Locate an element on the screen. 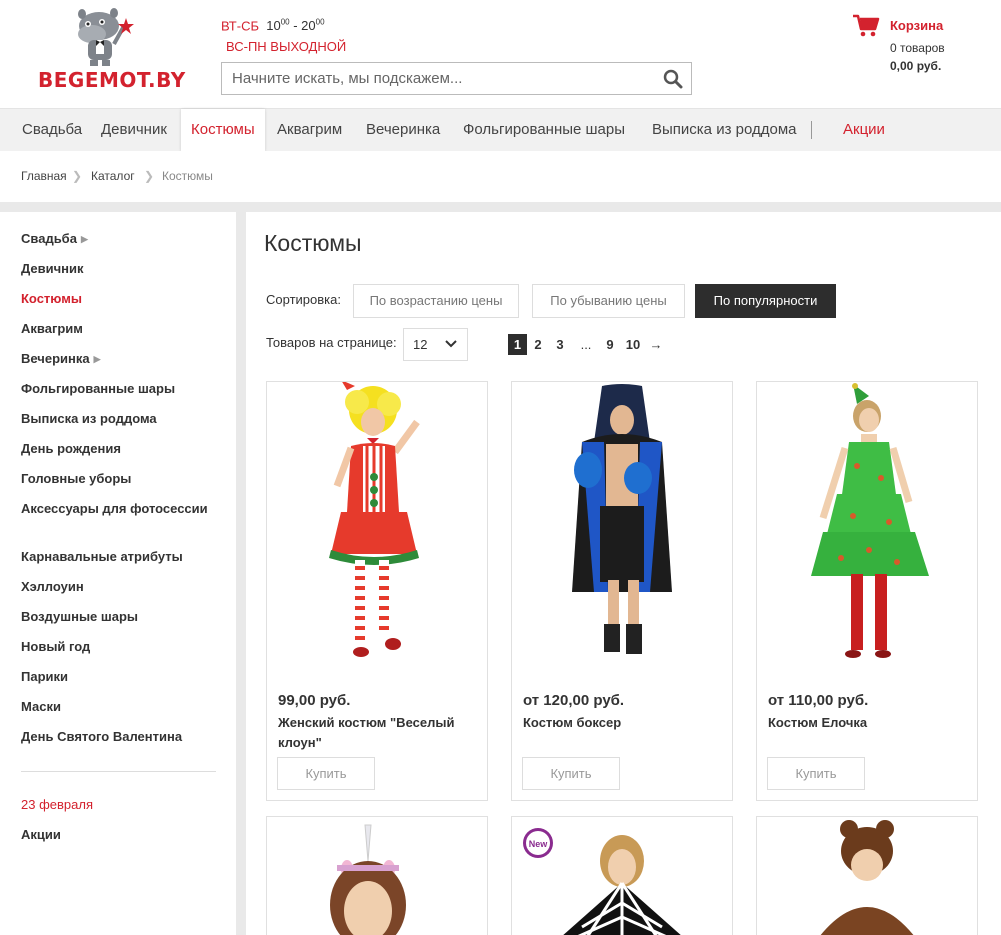  sidebar-divider is located at coordinates (118, 771).